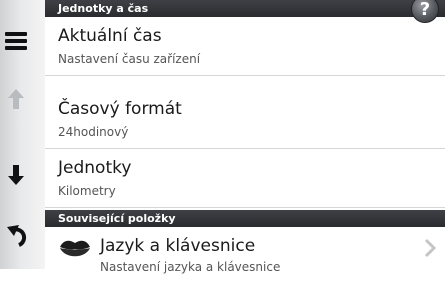  I want to click on arrow-down-icon, so click(22, 172).